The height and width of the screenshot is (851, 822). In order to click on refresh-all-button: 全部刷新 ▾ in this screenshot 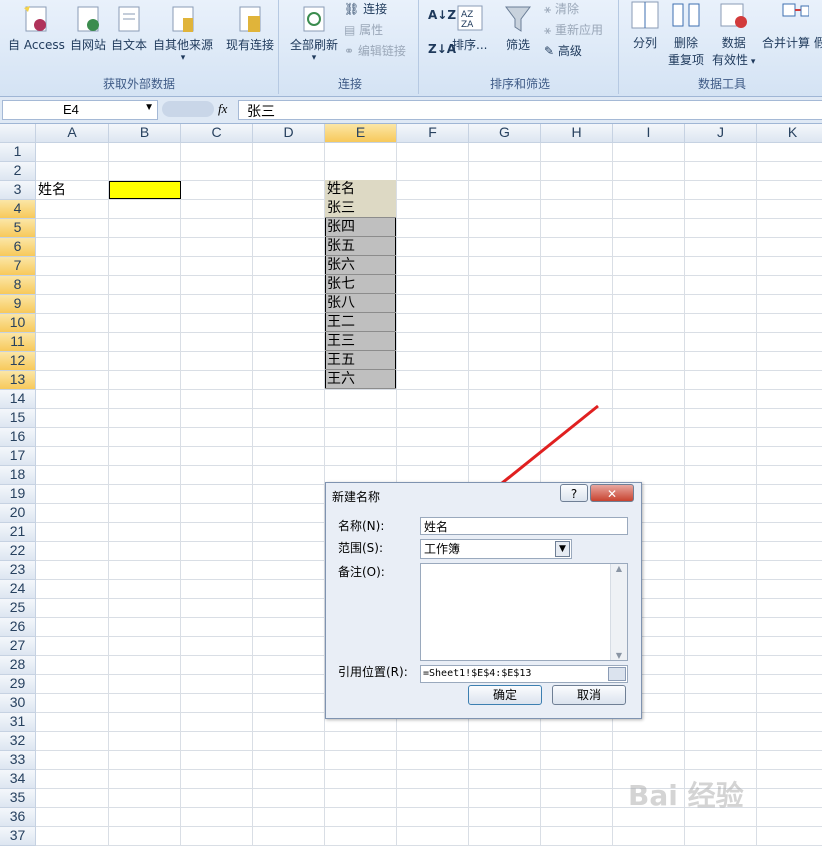, I will do `click(314, 33)`.